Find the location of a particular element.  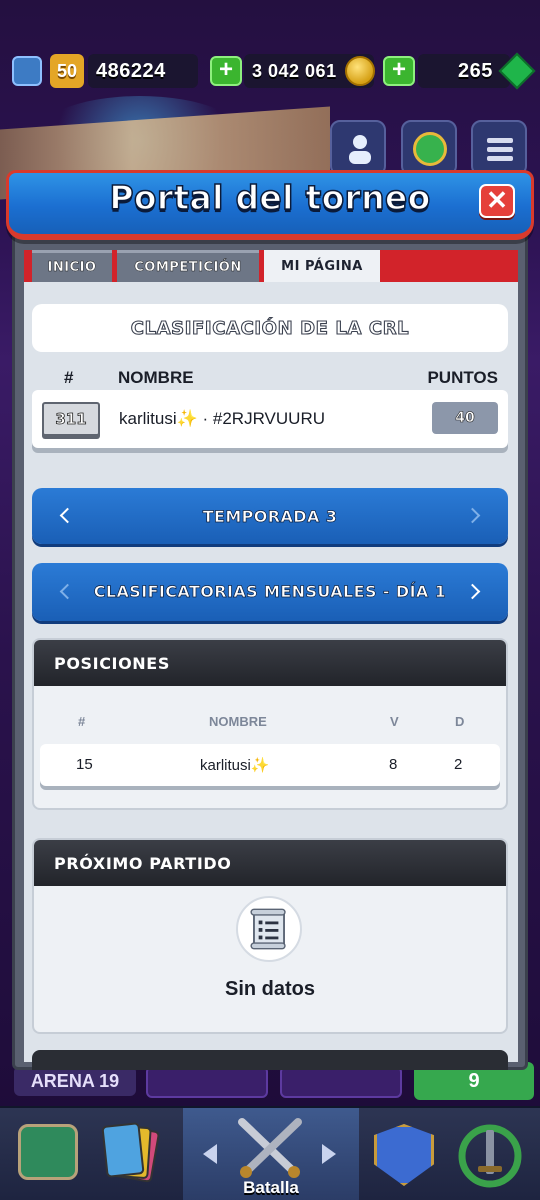

tab-bar: INICIO COMPETICIÓN MI PÁGINA is located at coordinates (271, 266).